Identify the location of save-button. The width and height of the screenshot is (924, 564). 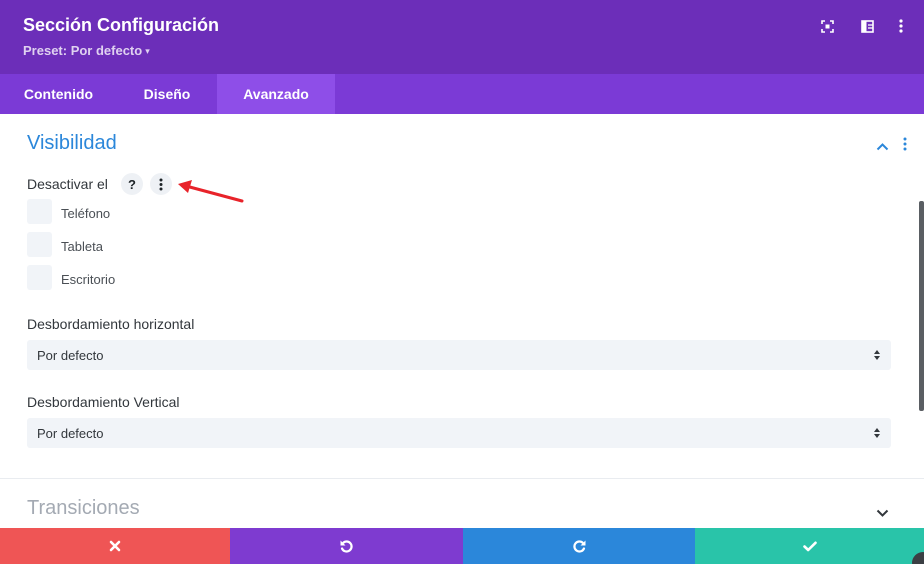
(809, 546).